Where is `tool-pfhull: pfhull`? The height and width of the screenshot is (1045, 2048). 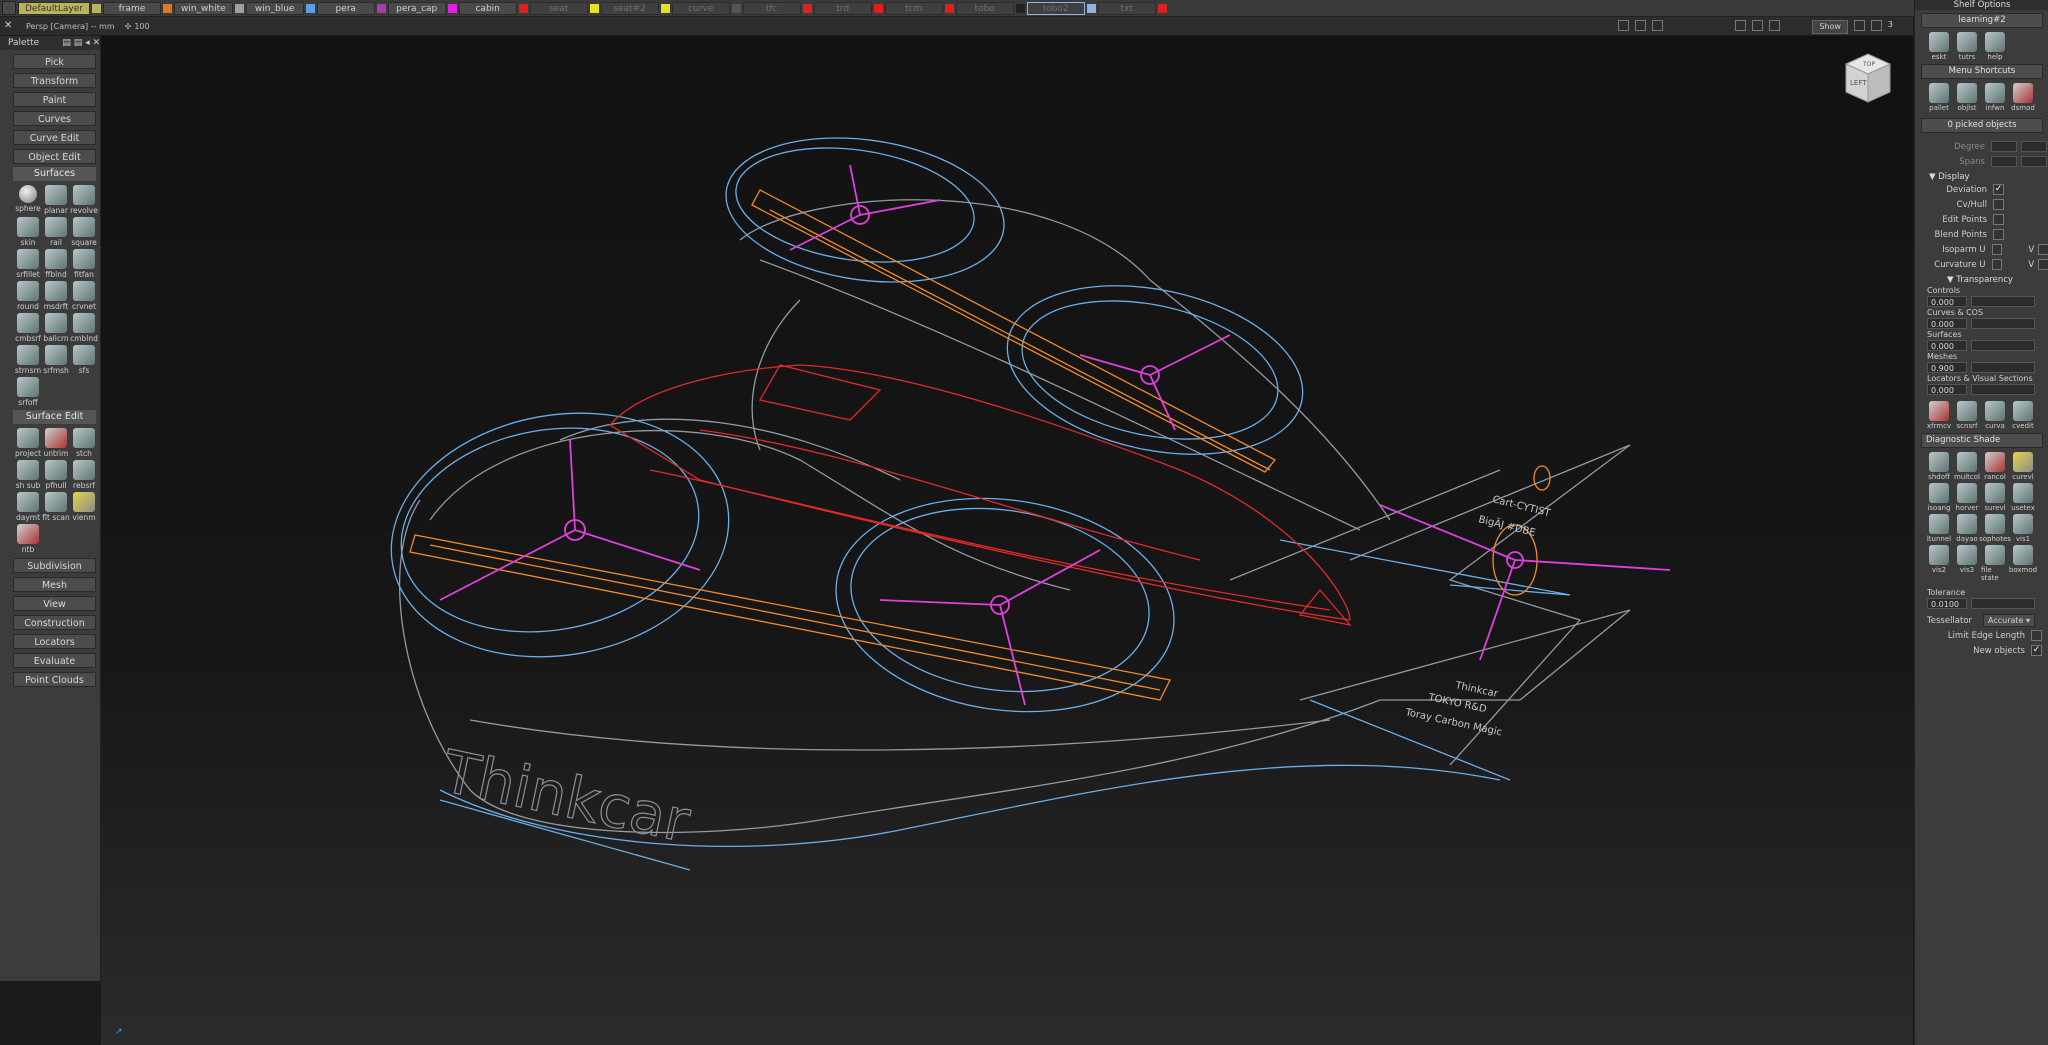 tool-pfhull: pfhull is located at coordinates (56, 475).